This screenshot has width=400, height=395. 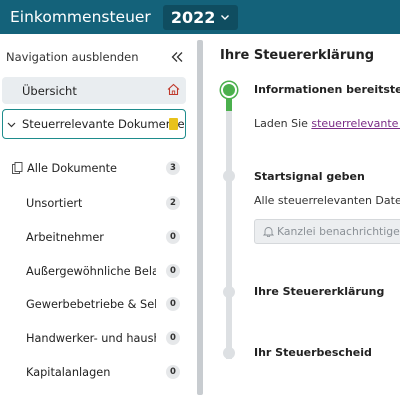 I want to click on doc-category-label: Kapitalanlagen, so click(x=68, y=372).